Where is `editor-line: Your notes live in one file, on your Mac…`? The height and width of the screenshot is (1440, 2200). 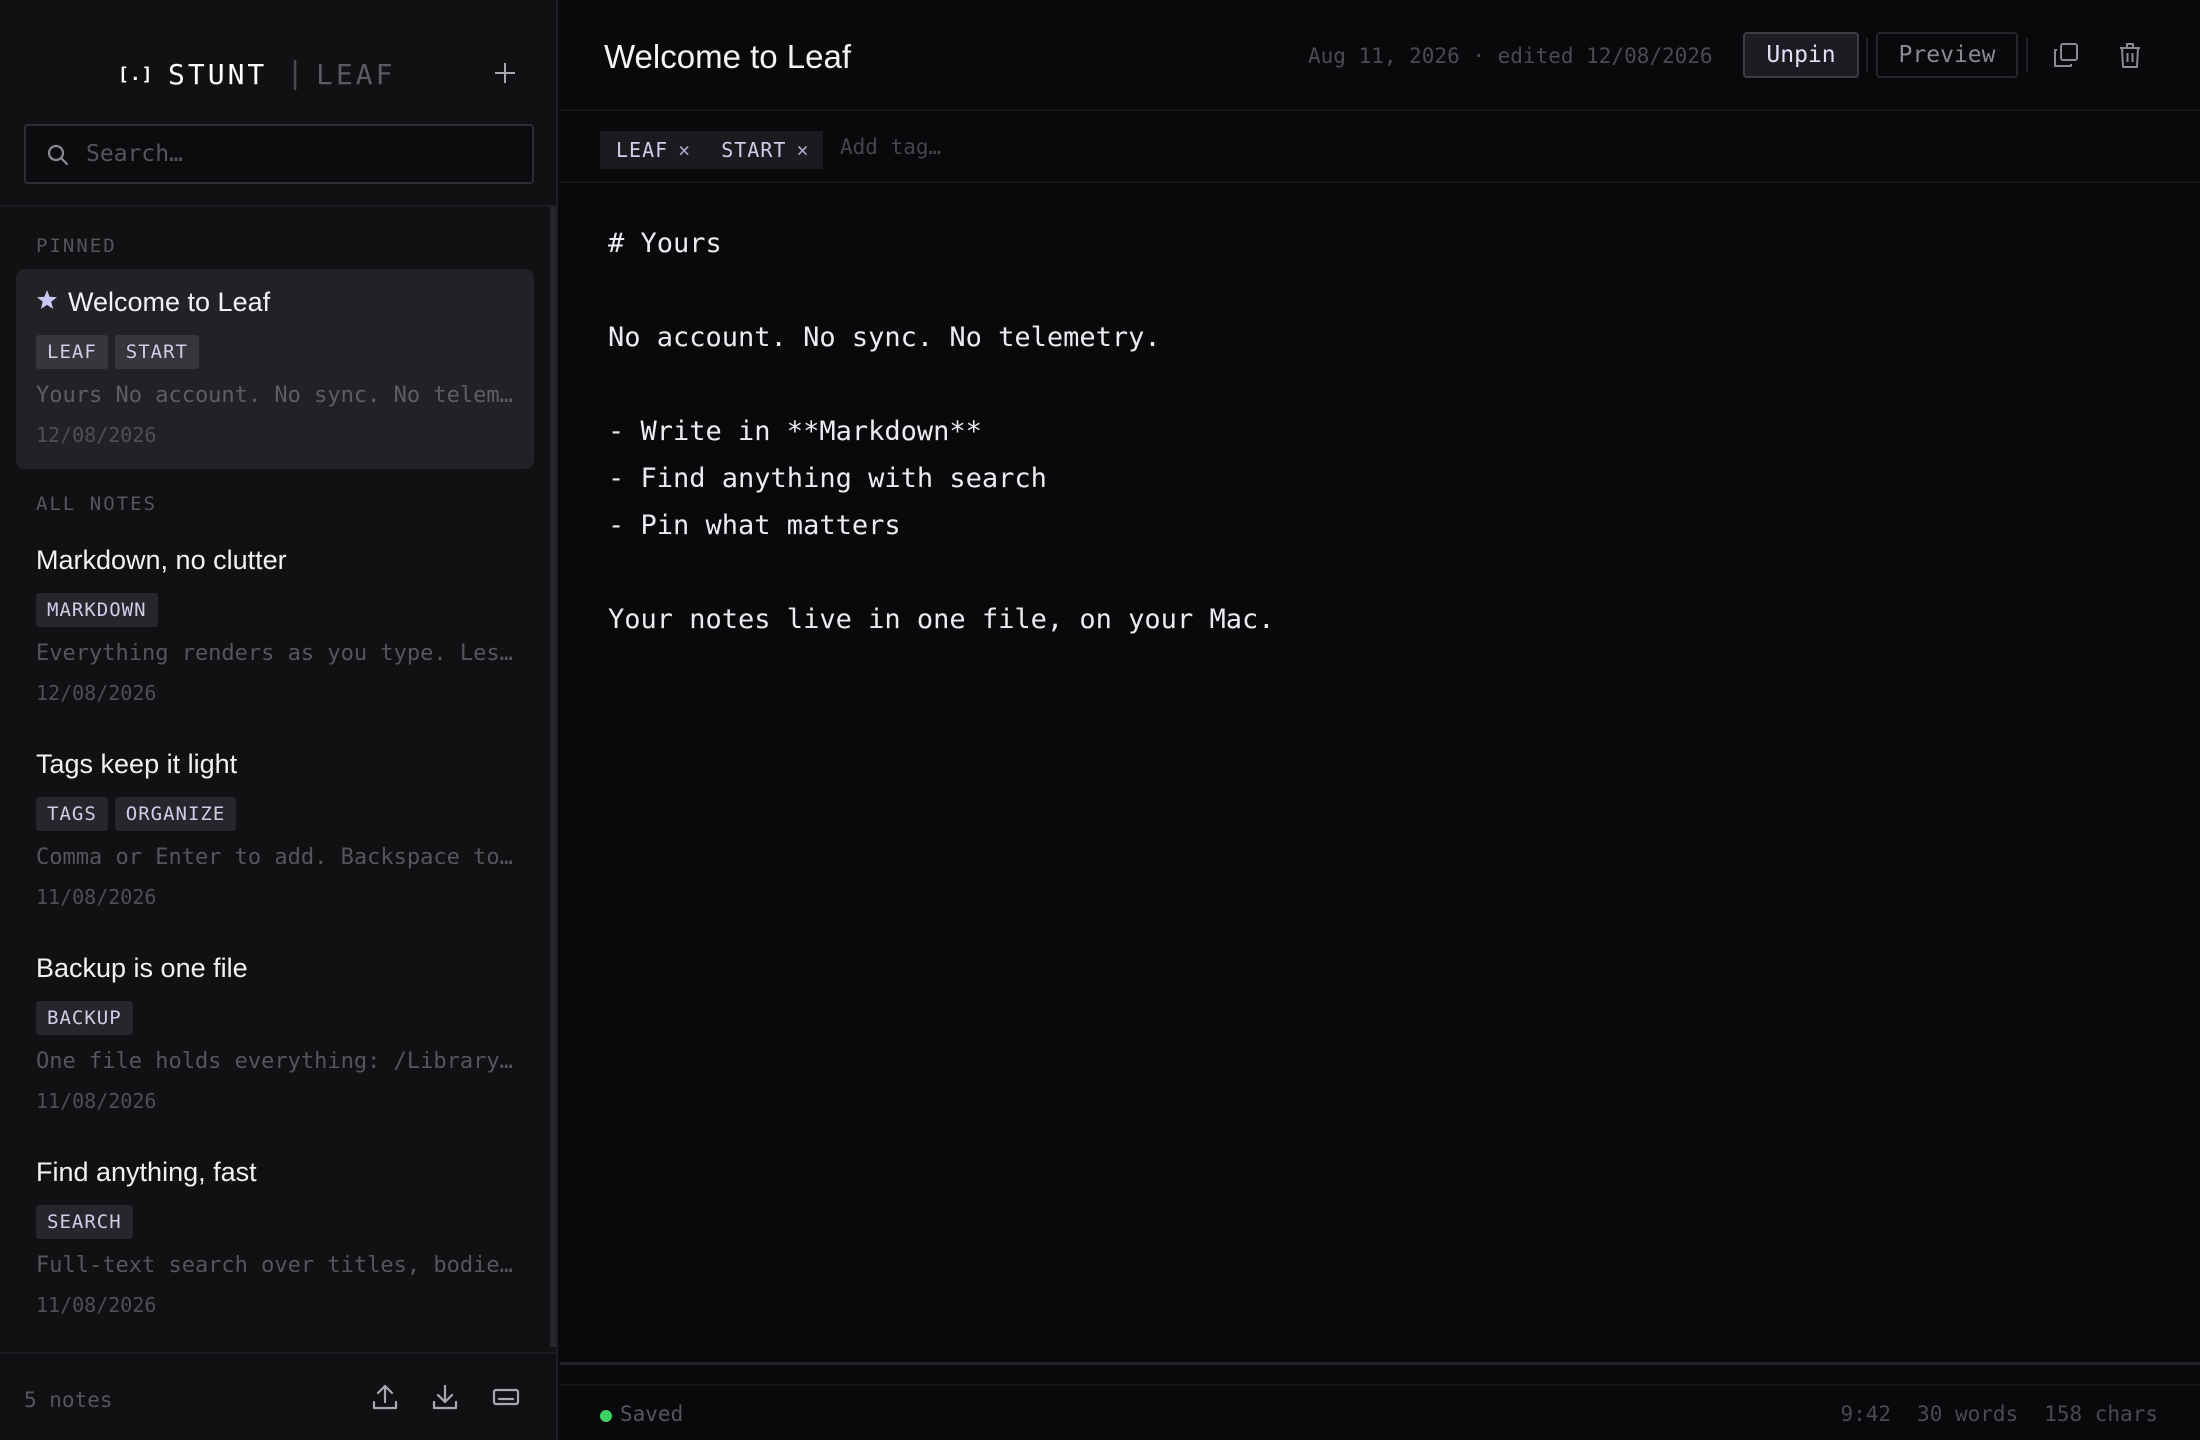
editor-line: Your notes live in one file, on your Mac… is located at coordinates (941, 619).